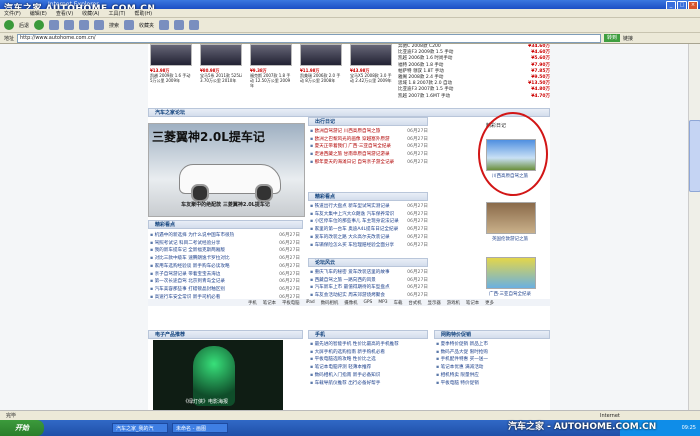  Describe the element at coordinates (225, 236) in the screenshot. I see `list-item: 机遇中的新选择 为什么说中国车市很热06月27日` at that location.